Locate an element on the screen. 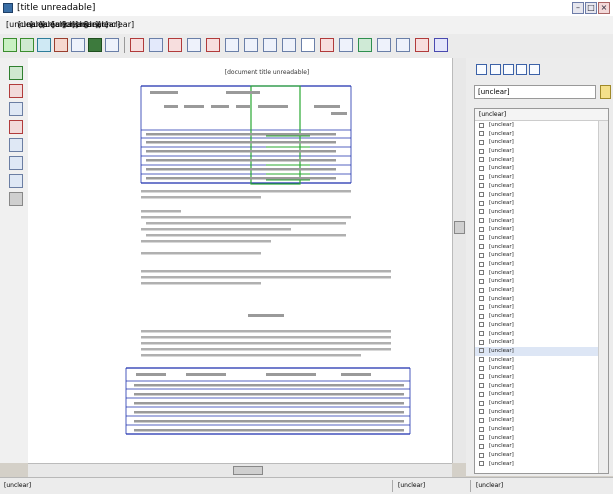 The image size is (613, 494). panel-detail-icon is located at coordinates (508, 69).